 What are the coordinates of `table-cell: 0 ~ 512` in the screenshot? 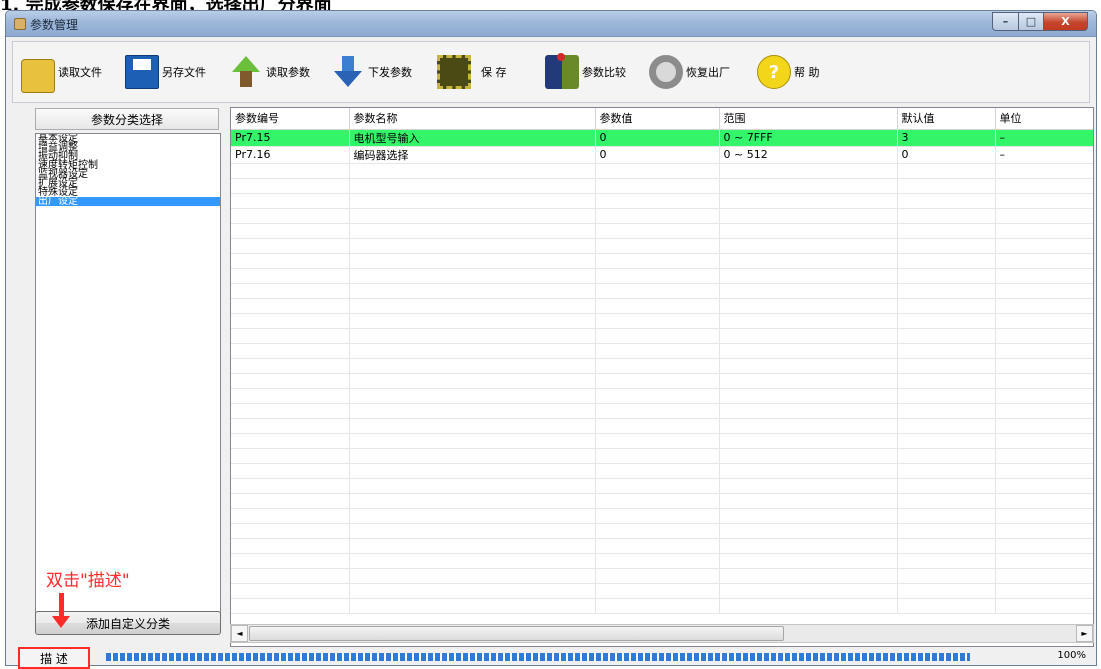 It's located at (808, 155).